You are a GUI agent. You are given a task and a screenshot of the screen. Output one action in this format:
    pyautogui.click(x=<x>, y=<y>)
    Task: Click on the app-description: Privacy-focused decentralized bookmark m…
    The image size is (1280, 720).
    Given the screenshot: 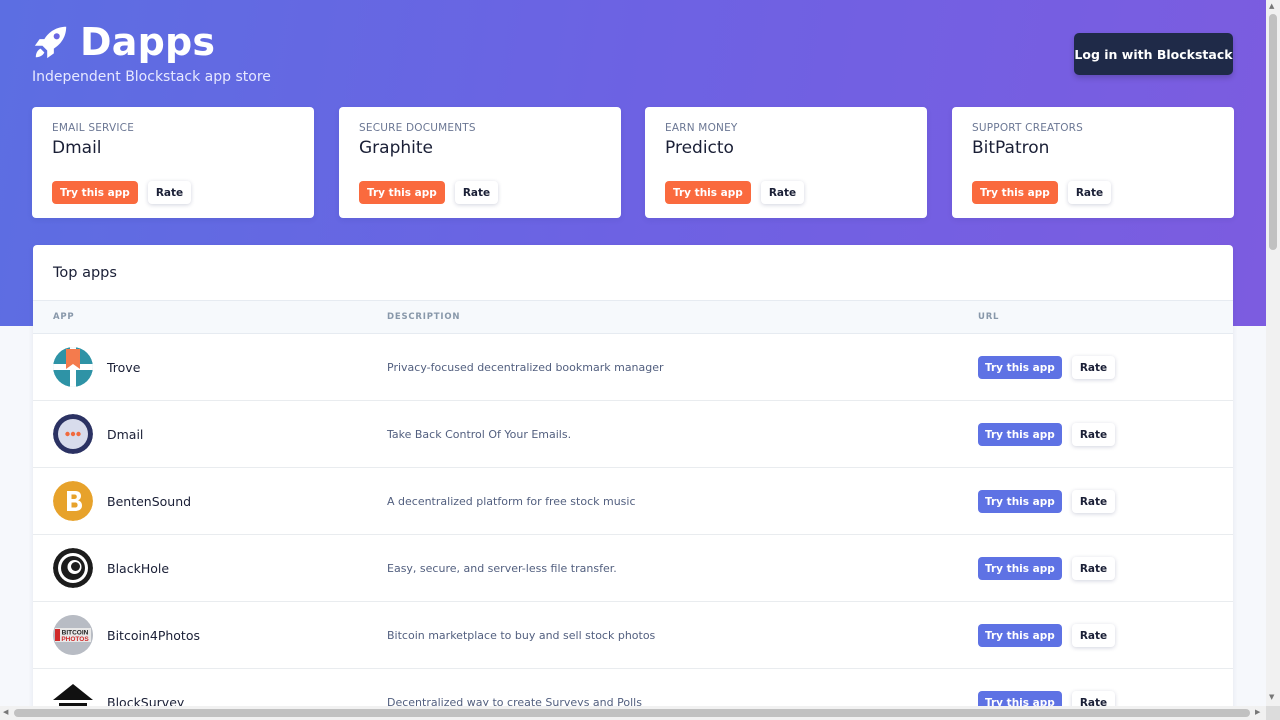 What is the action you would take?
    pyautogui.click(x=525, y=367)
    